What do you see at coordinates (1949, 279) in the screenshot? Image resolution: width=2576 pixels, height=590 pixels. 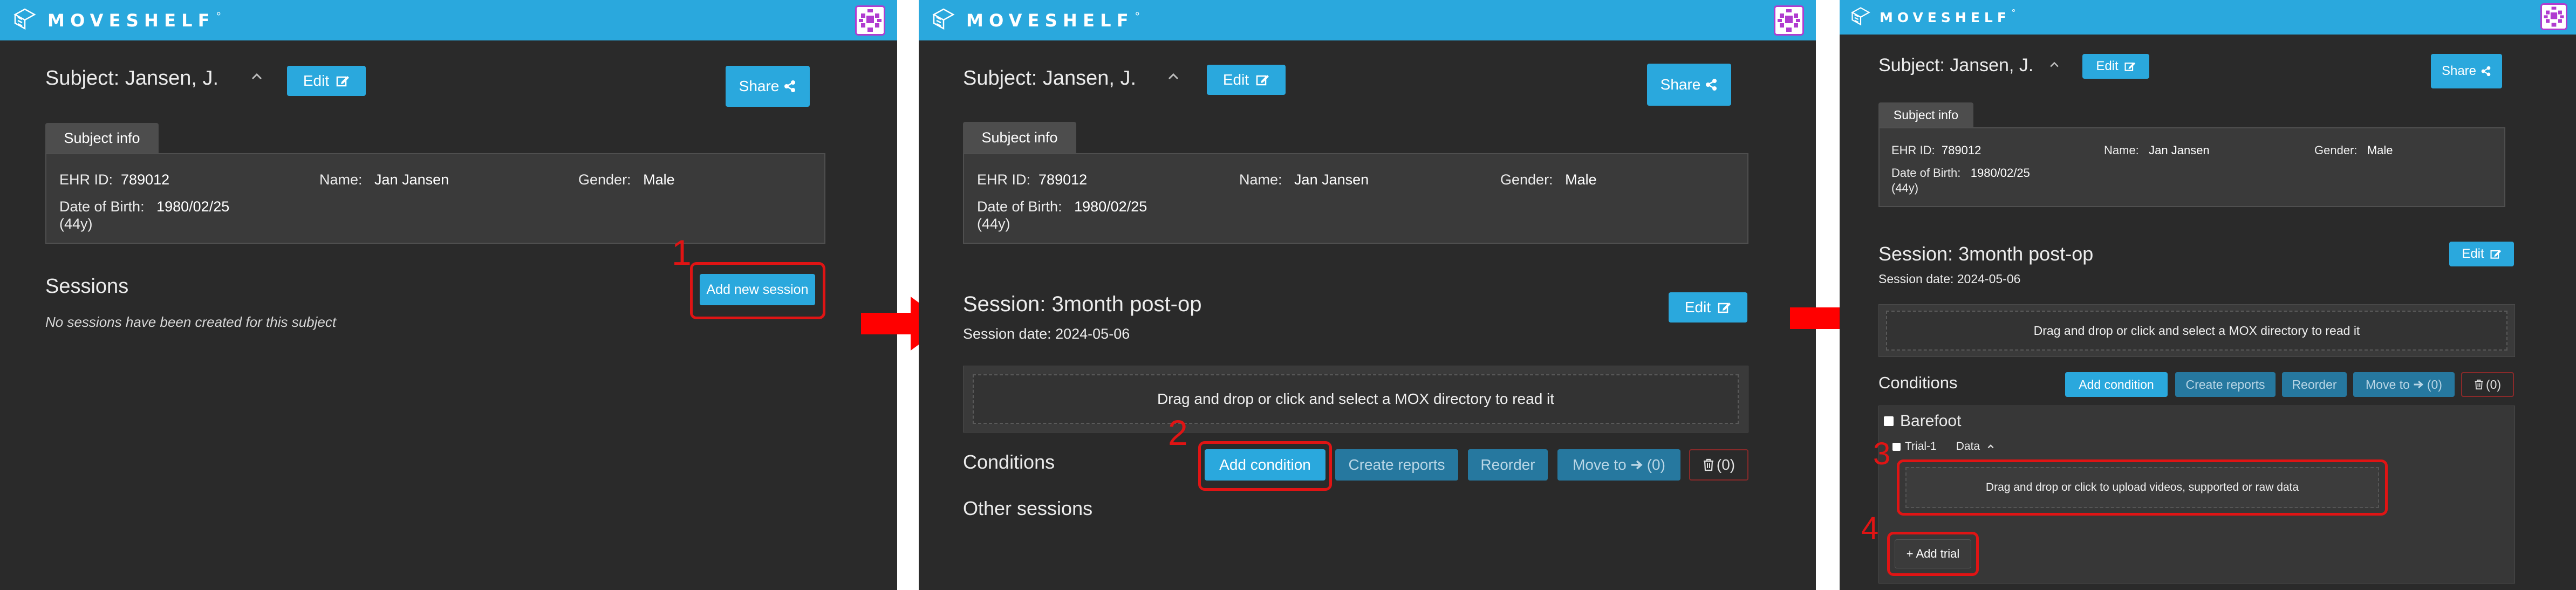 I see `session-date: Session date: 2024-05-06` at bounding box center [1949, 279].